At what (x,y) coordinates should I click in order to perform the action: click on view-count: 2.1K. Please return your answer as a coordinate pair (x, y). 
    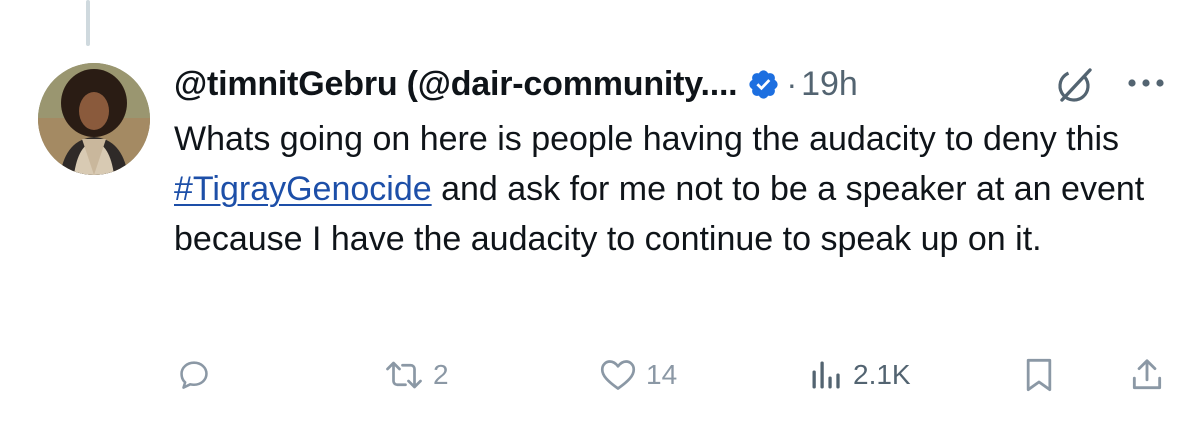
    Looking at the image, I should click on (882, 374).